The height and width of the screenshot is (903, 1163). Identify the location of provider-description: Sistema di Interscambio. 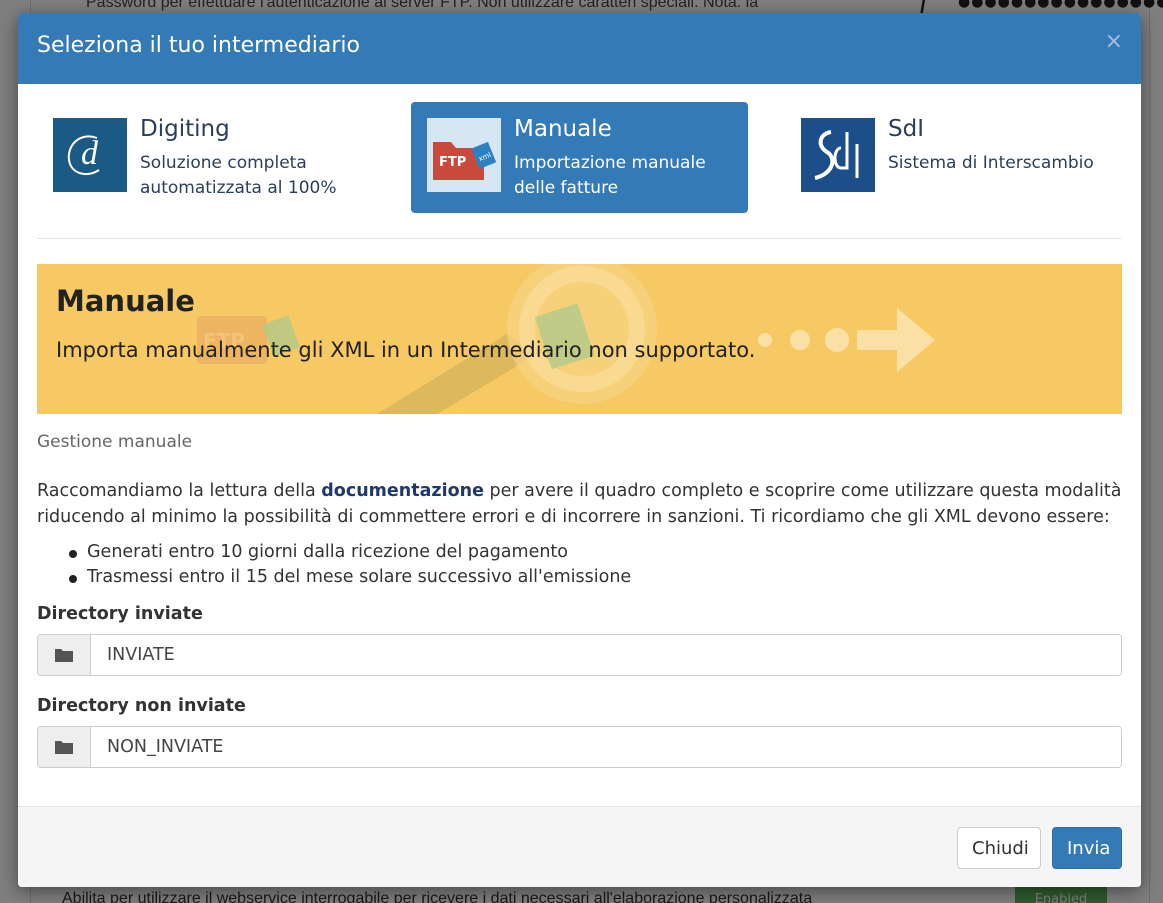
(991, 163).